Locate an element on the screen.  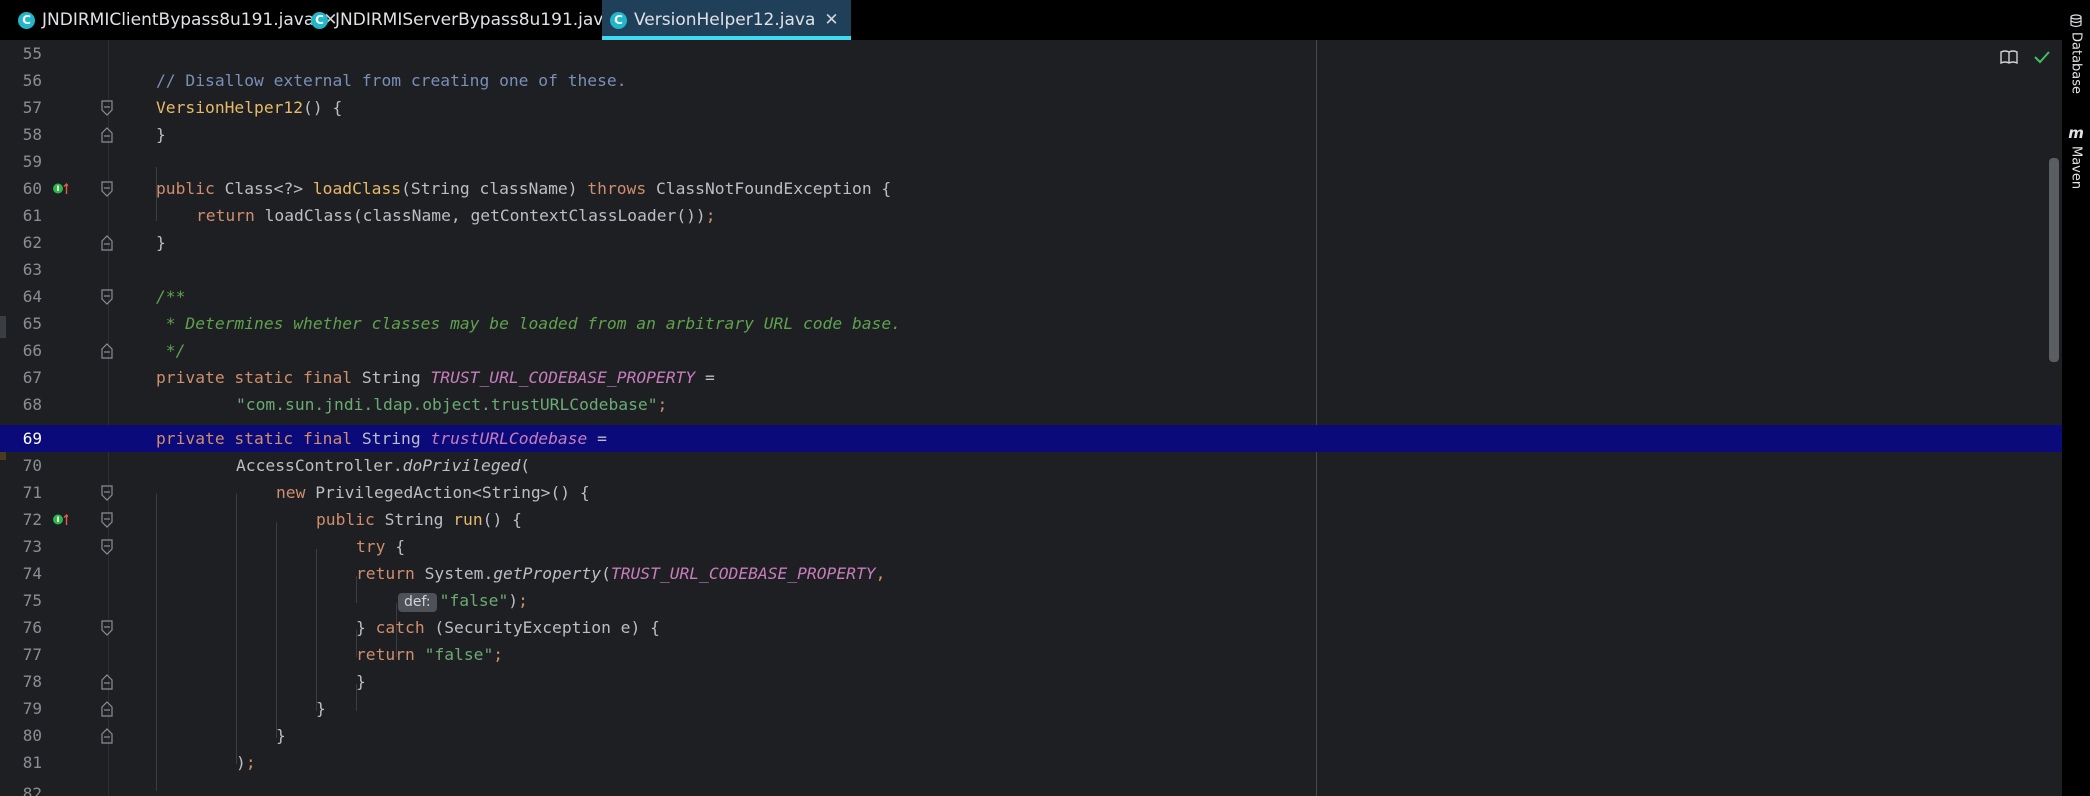
code-line: 72 public String run() { is located at coordinates (1031, 519).